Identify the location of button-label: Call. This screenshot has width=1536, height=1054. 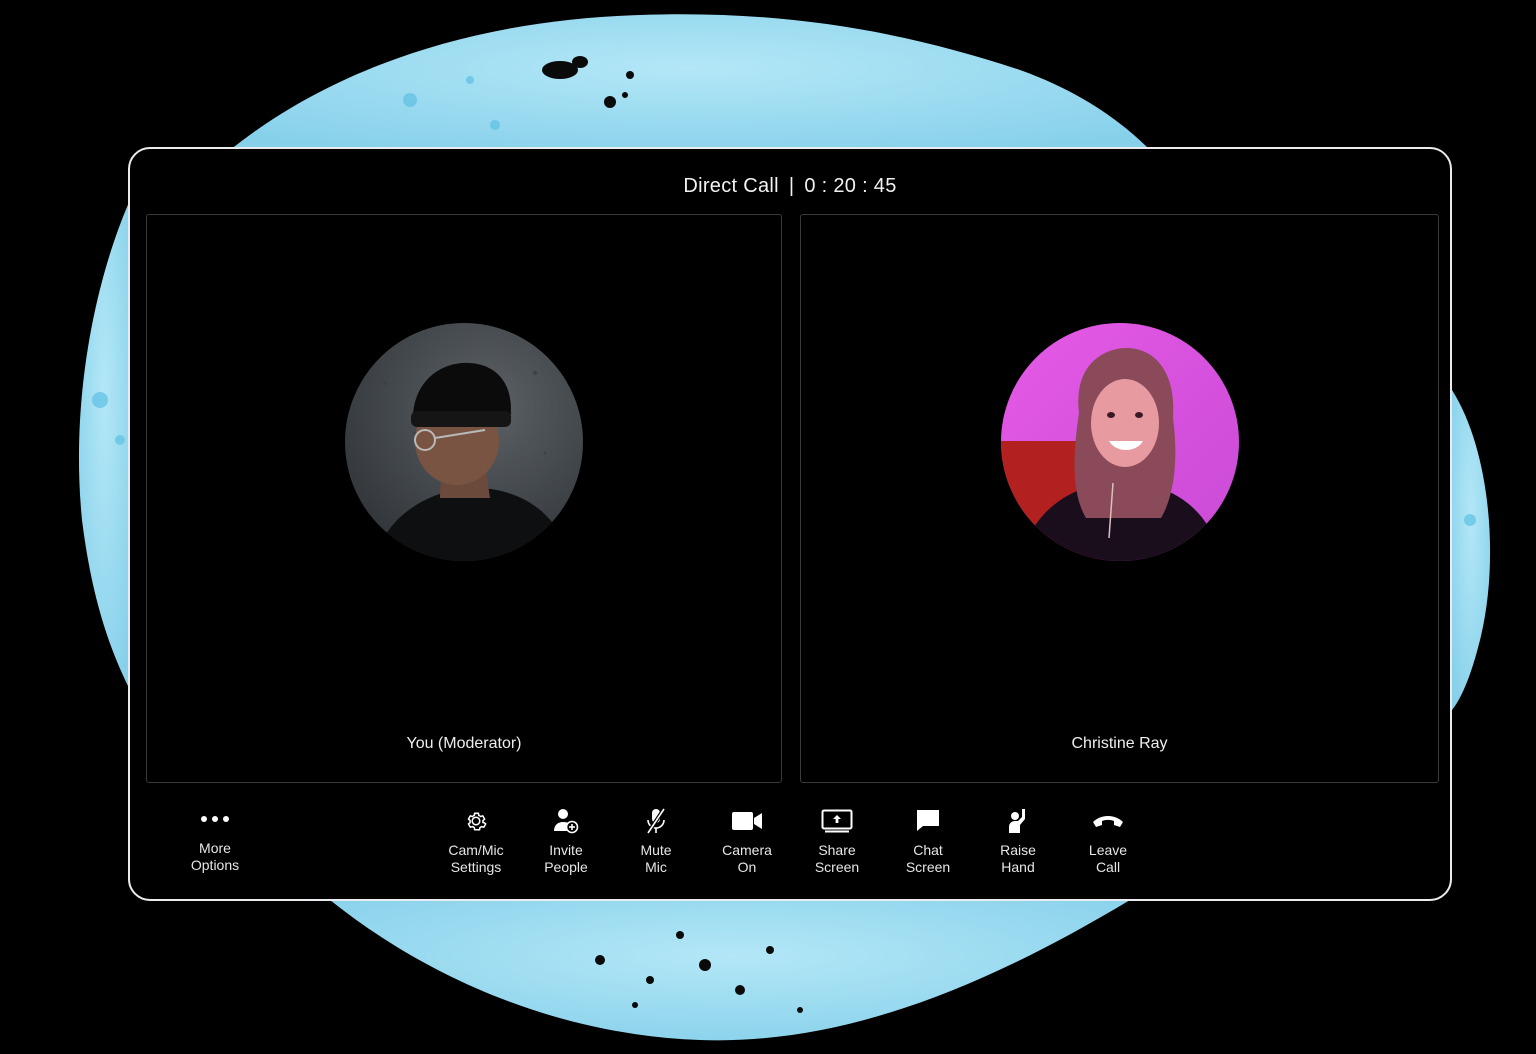
(1108, 867).